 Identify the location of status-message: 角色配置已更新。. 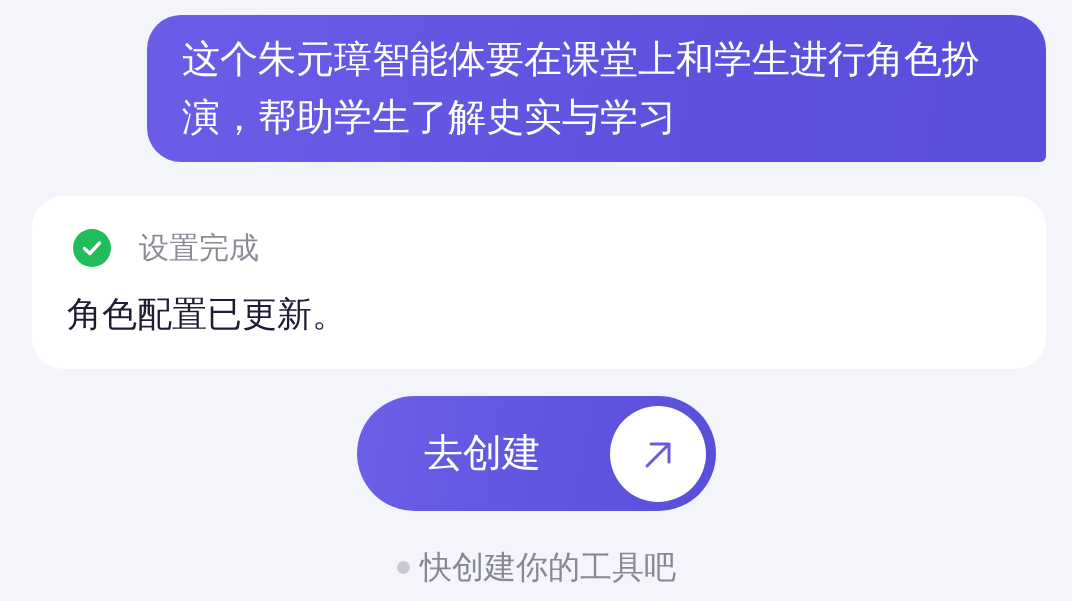
(207, 314).